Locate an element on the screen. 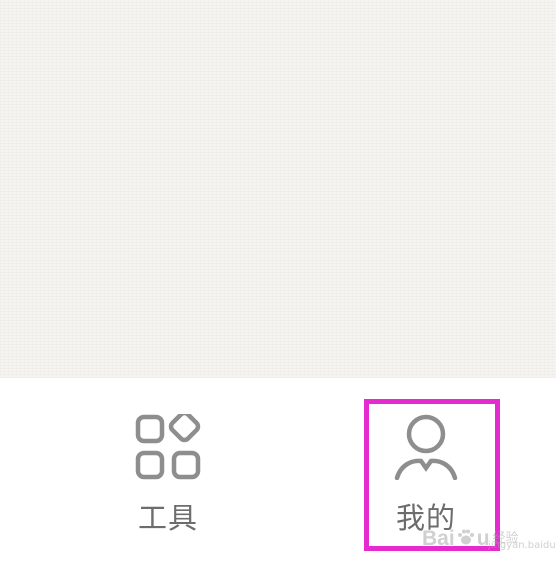  tab-mine: 我的 is located at coordinates (426, 477).